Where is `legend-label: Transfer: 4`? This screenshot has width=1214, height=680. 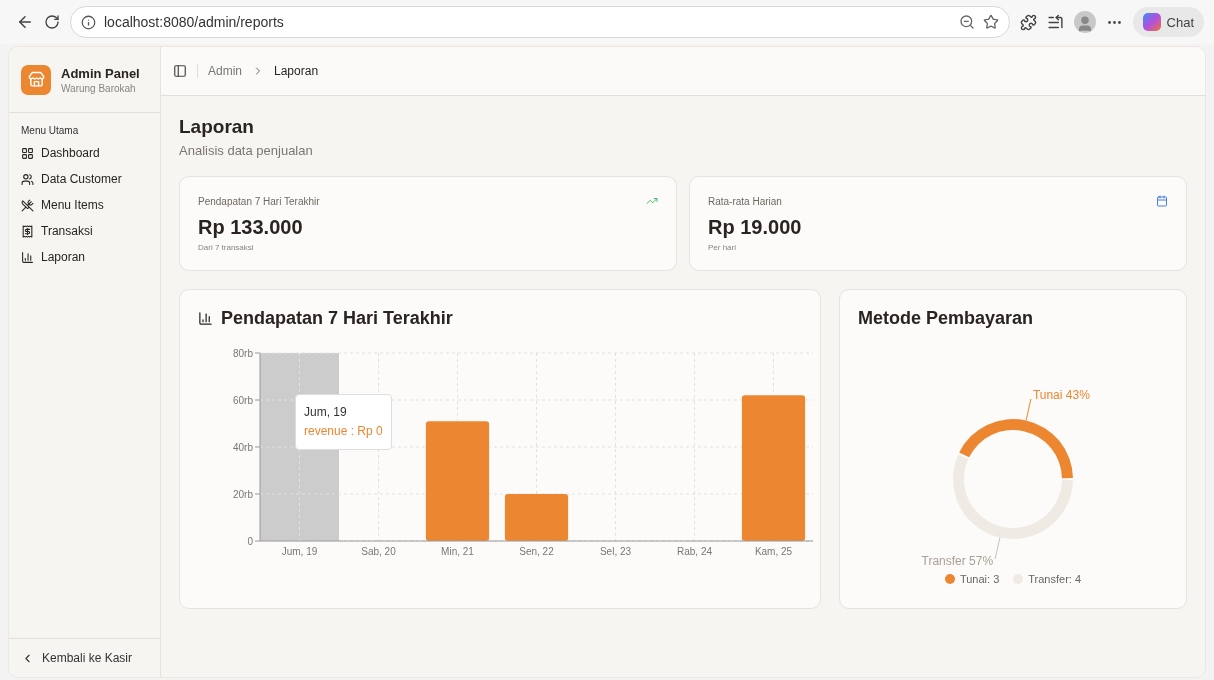
legend-label: Transfer: 4 is located at coordinates (1055, 579).